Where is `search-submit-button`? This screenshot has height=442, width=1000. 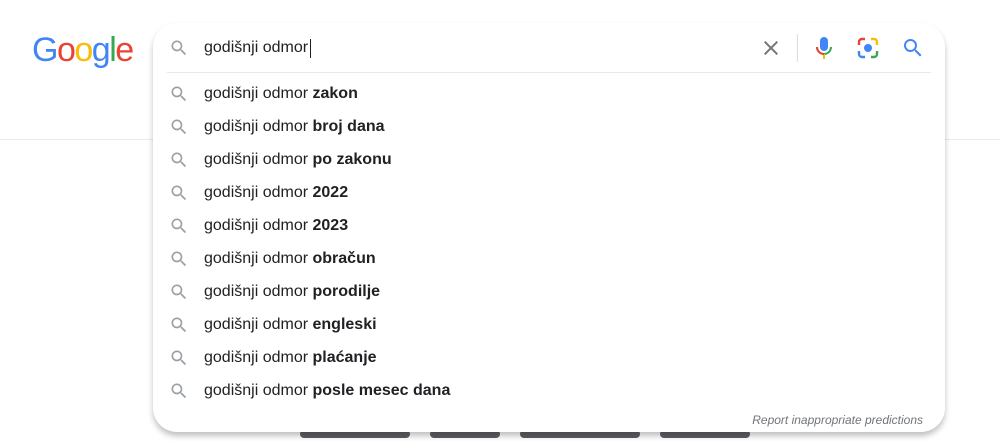
search-submit-button is located at coordinates (913, 48).